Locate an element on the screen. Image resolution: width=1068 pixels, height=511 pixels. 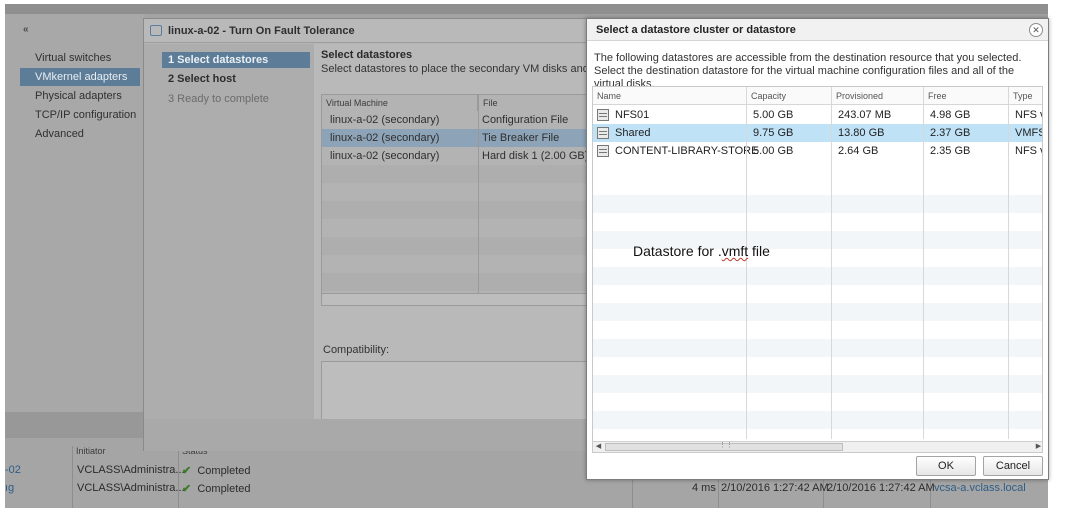
task-completed-time: 2/10/2016 1:27:42 AM is located at coordinates (881, 488).